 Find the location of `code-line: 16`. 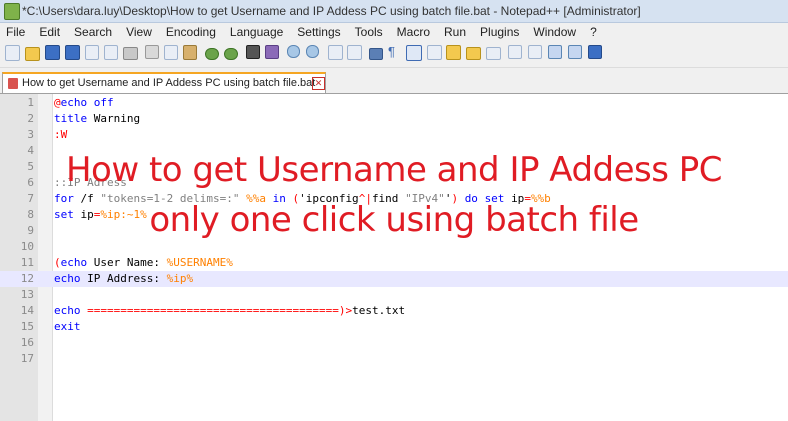

code-line: 16 is located at coordinates (394, 343).